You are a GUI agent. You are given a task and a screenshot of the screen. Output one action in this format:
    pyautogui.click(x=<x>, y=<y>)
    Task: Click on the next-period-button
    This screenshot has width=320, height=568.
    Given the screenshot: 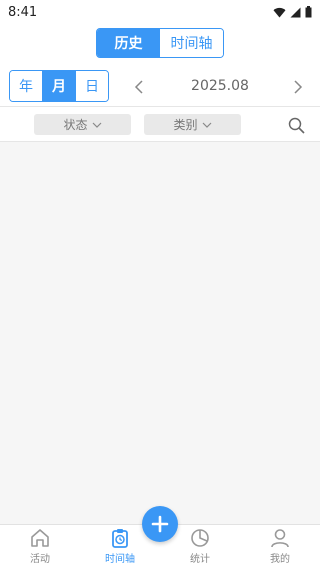 What is the action you would take?
    pyautogui.click(x=298, y=87)
    